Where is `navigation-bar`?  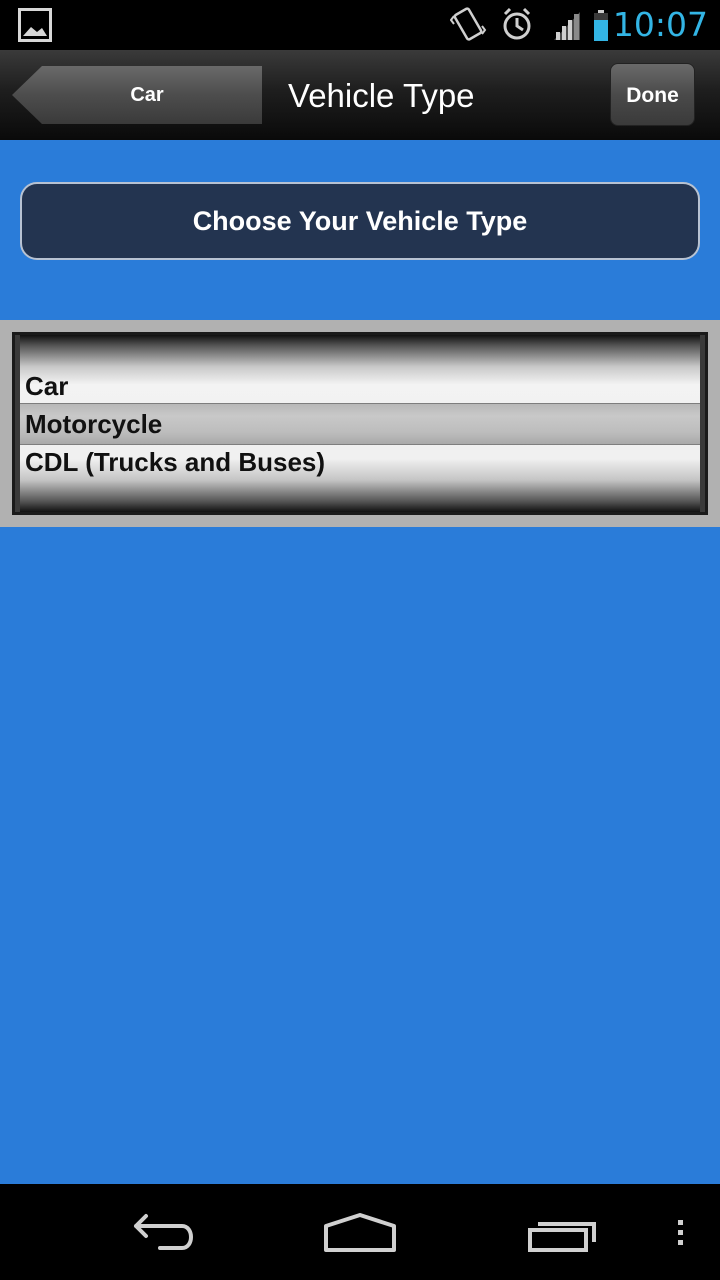
navigation-bar is located at coordinates (360, 1232).